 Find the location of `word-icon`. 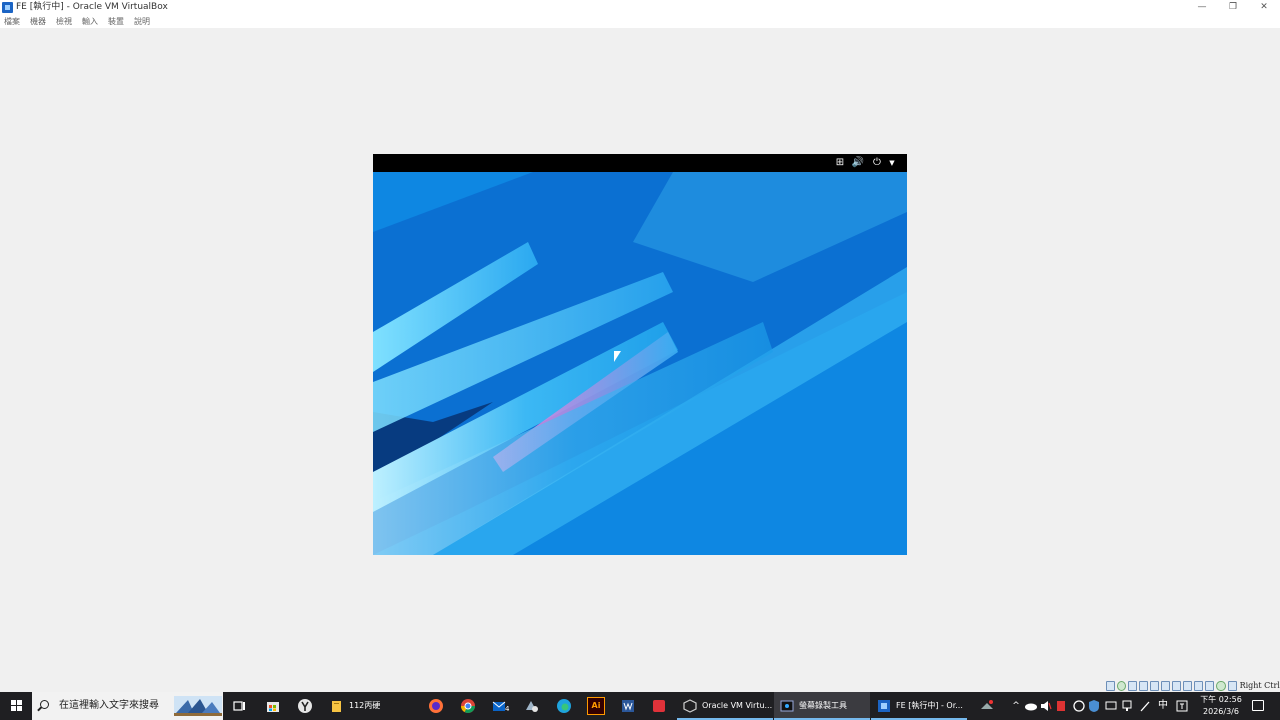

word-icon is located at coordinates (628, 706).